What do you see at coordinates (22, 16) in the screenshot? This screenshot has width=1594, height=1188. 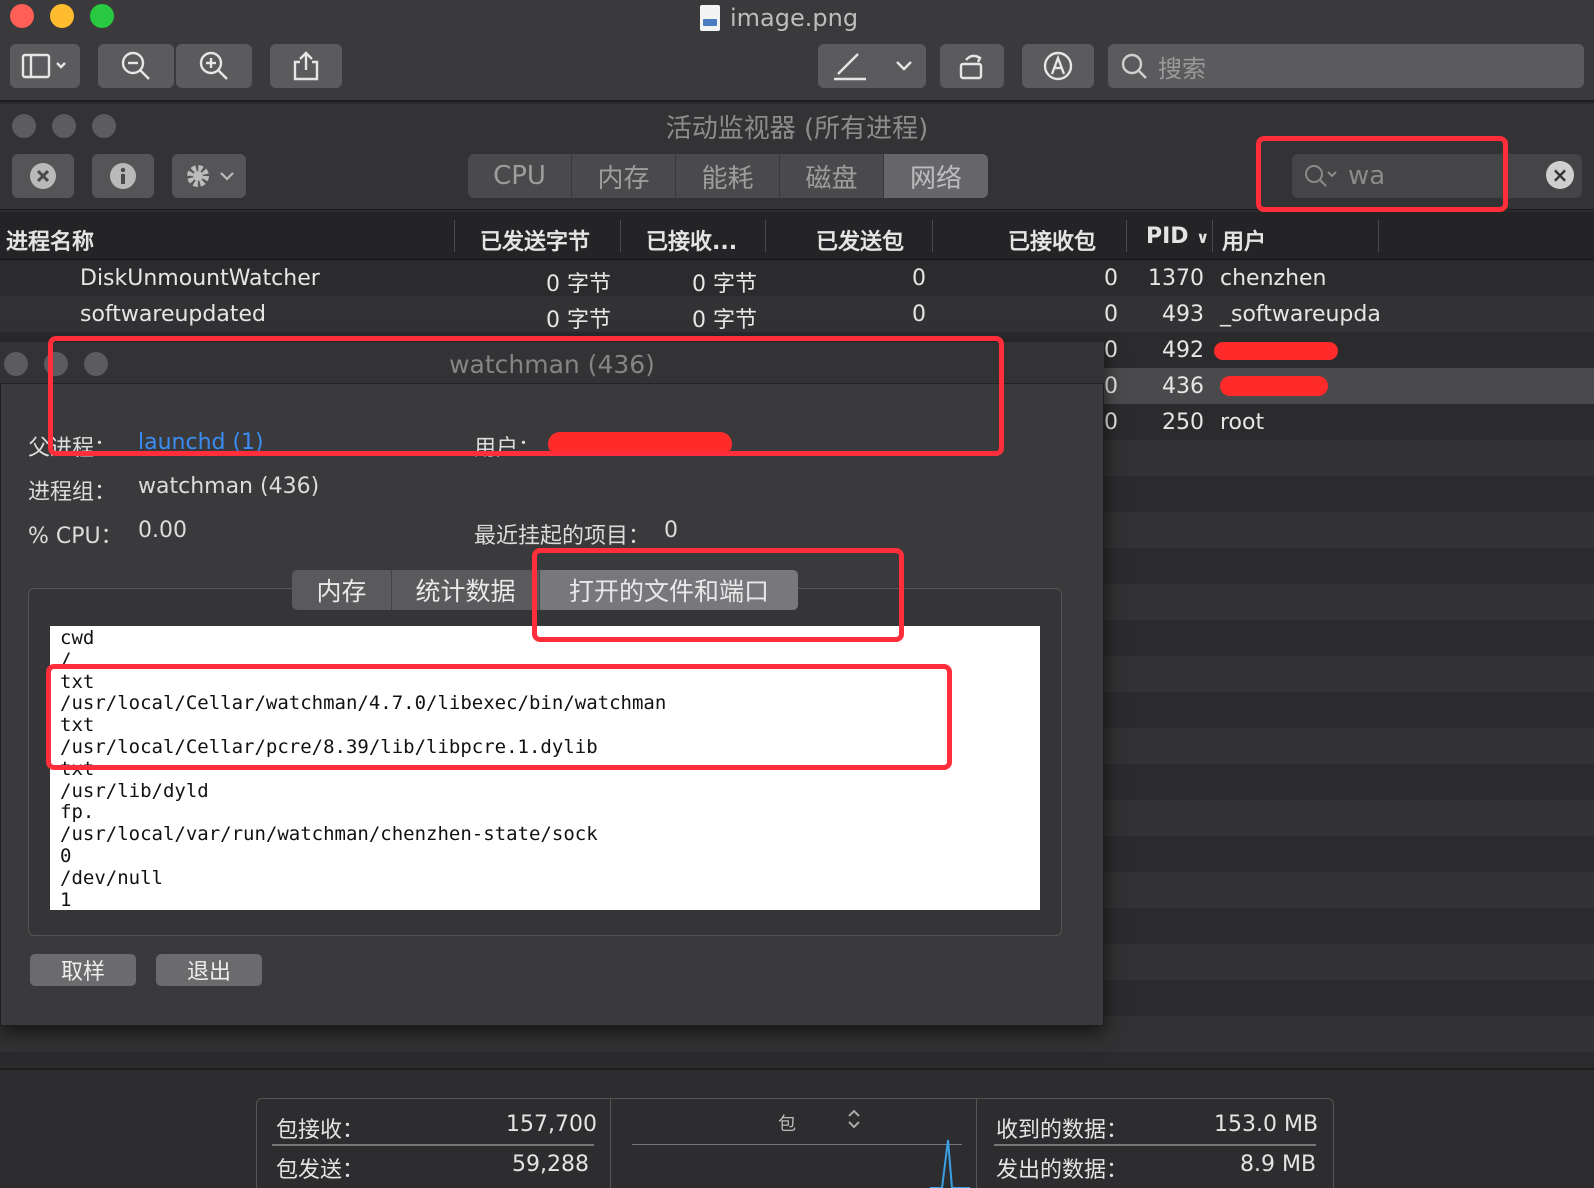 I see `close-window-button` at bounding box center [22, 16].